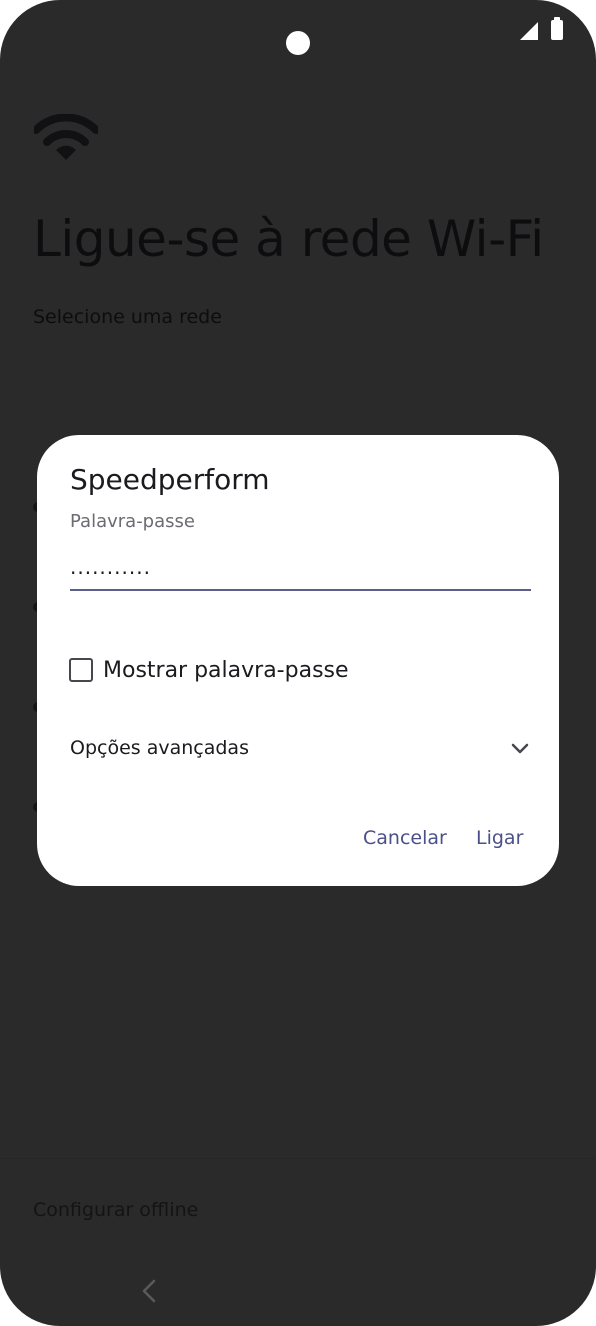  I want to click on cellular-signal-icon, so click(529, 31).